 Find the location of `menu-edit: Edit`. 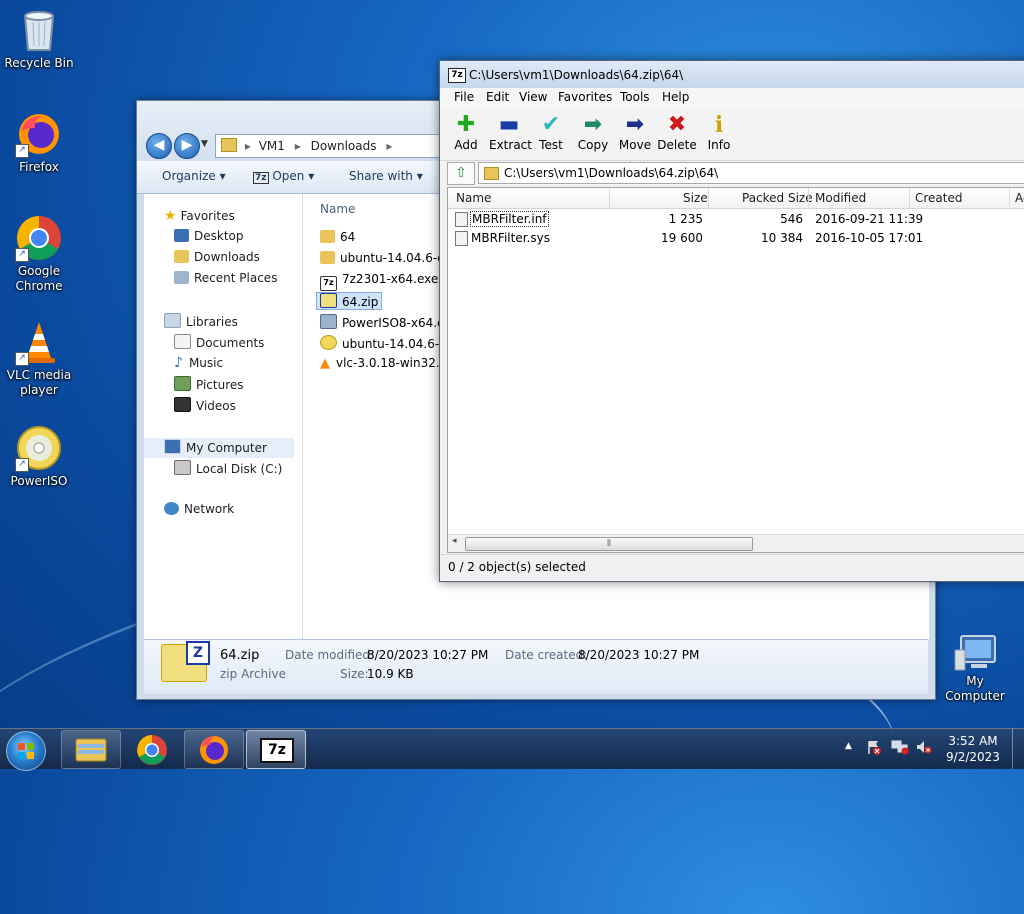

menu-edit: Edit is located at coordinates (497, 97).